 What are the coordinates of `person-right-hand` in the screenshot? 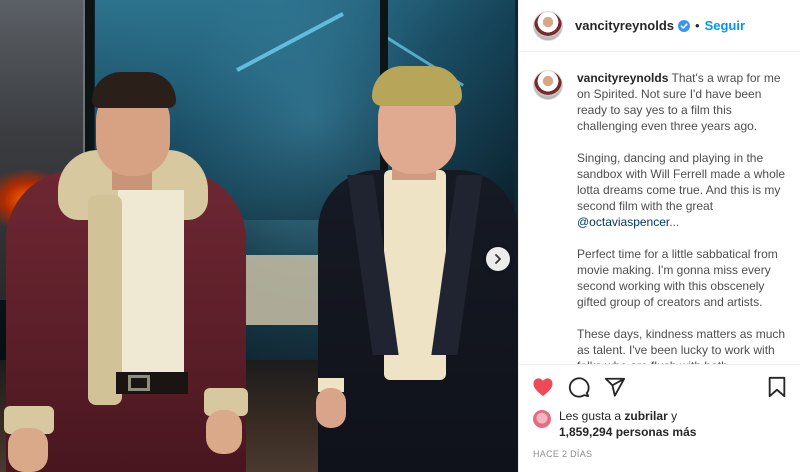 It's located at (331, 408).